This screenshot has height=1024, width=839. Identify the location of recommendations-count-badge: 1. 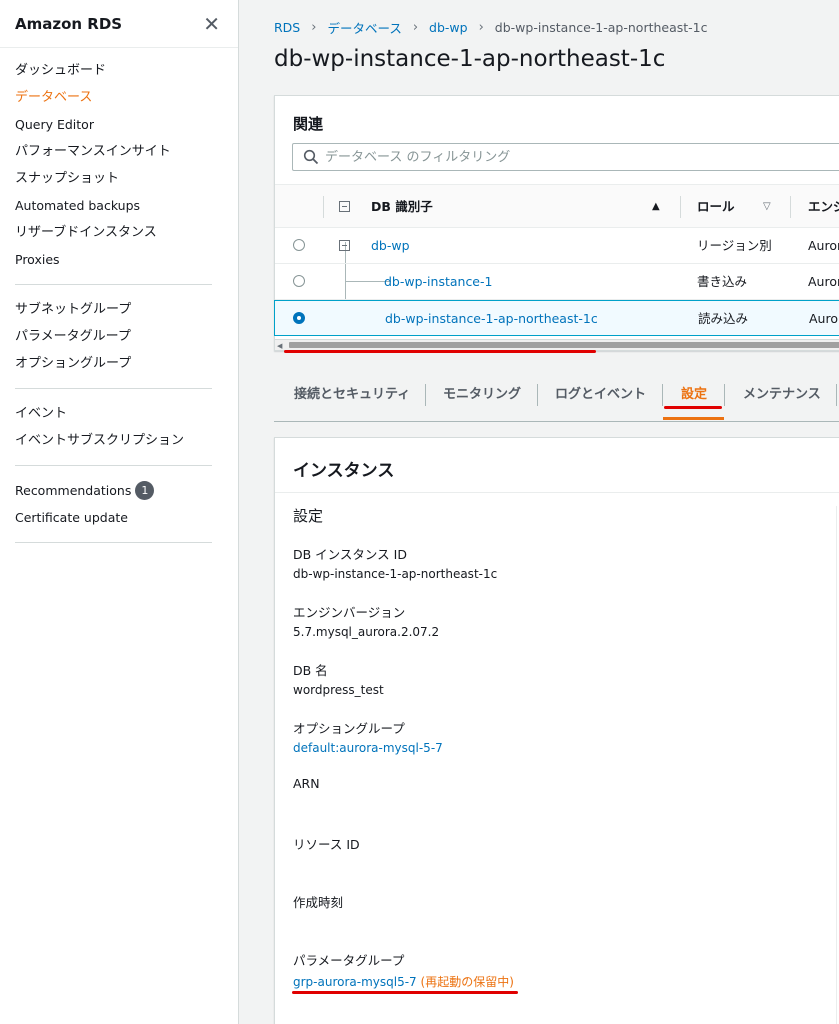
(145, 490).